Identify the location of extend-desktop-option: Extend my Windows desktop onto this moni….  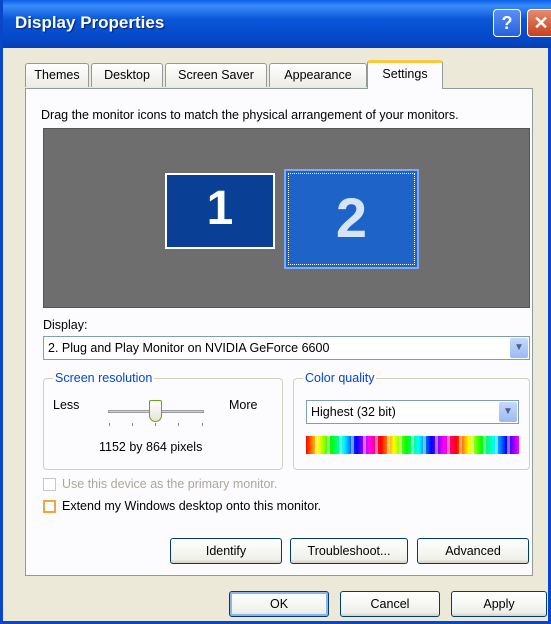
(182, 506).